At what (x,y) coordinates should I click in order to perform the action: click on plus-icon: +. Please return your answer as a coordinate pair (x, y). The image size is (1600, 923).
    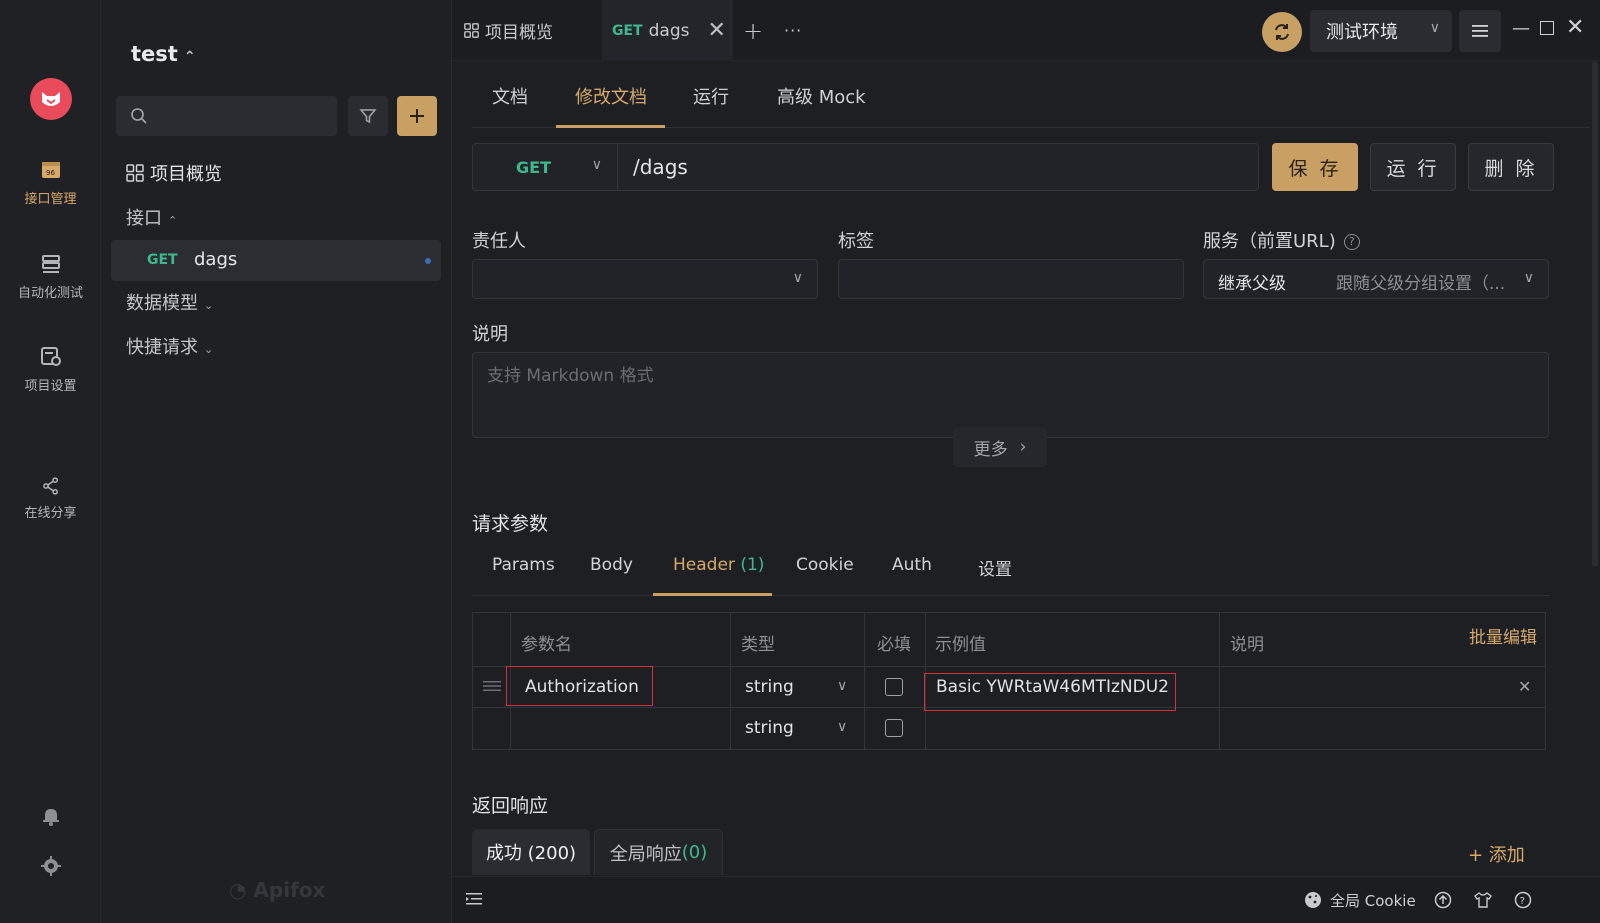
    Looking at the image, I should click on (753, 30).